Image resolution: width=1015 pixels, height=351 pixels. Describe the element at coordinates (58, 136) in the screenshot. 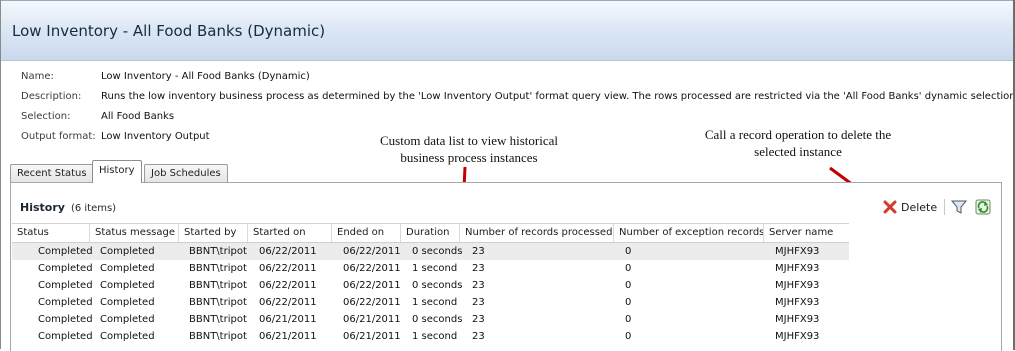

I see `detail-label: Output format:` at that location.